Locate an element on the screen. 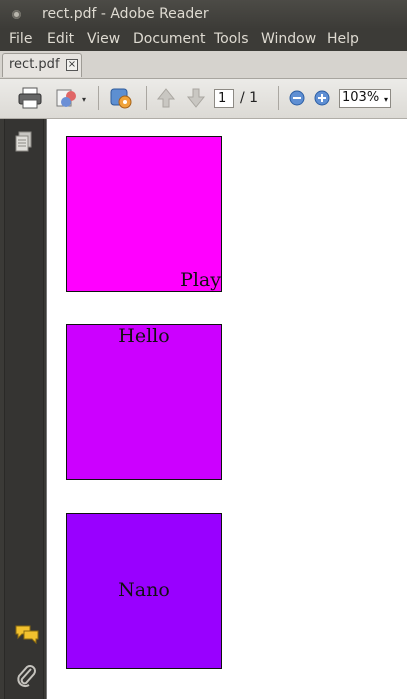 This screenshot has width=407, height=699. navigation-pane-inner is located at coordinates (24, 409).